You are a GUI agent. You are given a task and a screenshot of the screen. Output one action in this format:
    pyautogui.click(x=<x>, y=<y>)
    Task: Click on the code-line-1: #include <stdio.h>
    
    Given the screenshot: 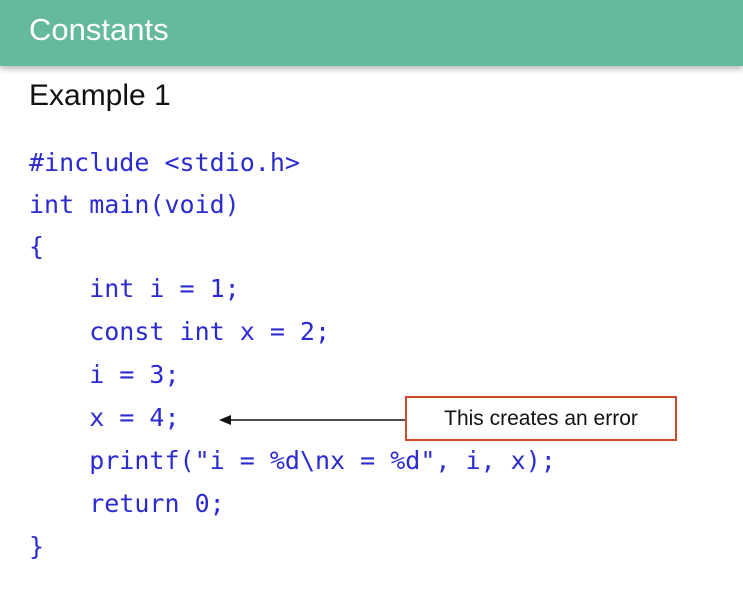 What is the action you would take?
    pyautogui.click(x=164, y=162)
    